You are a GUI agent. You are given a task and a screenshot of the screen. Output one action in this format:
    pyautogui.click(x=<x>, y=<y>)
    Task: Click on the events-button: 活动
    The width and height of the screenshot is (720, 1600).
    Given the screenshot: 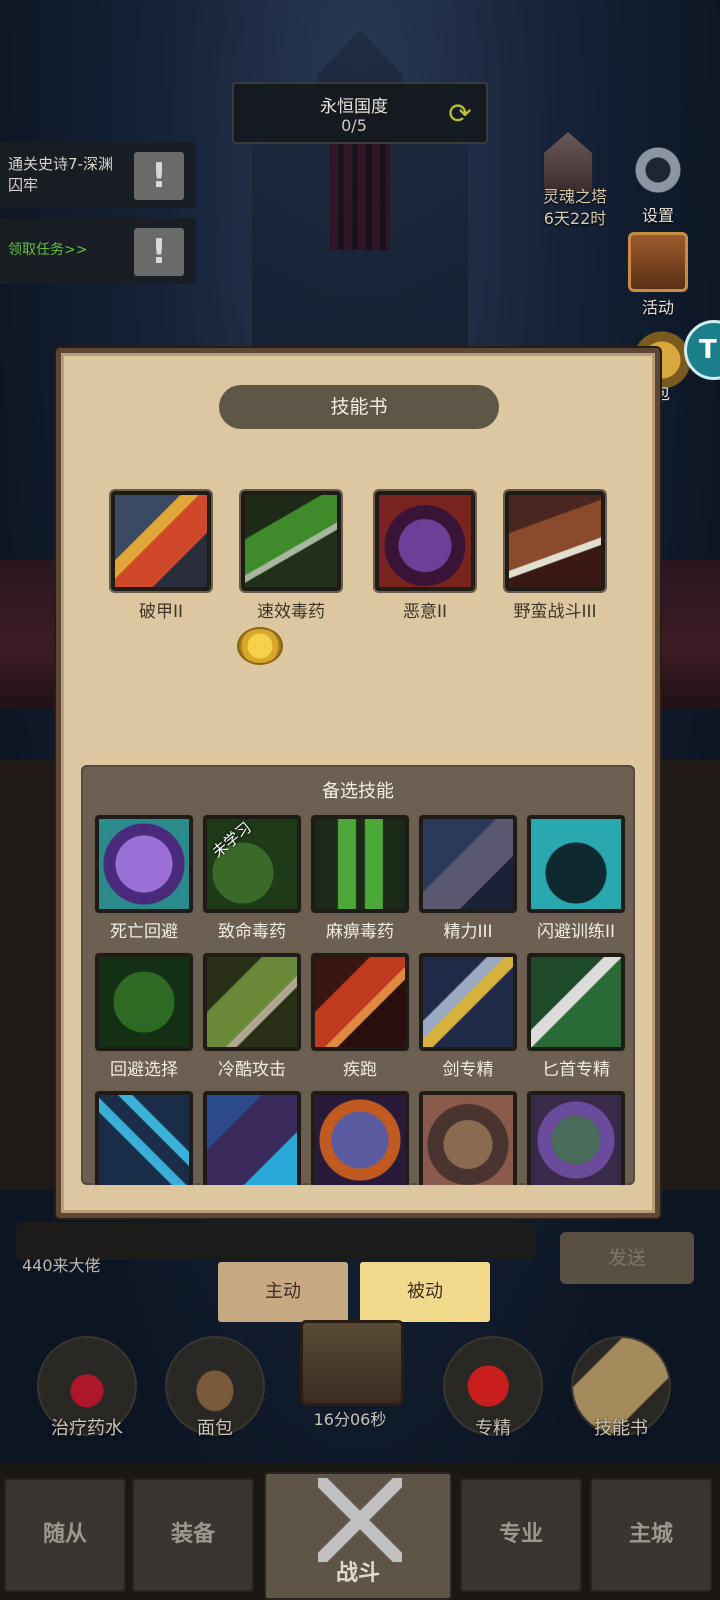 What is the action you would take?
    pyautogui.click(x=658, y=275)
    